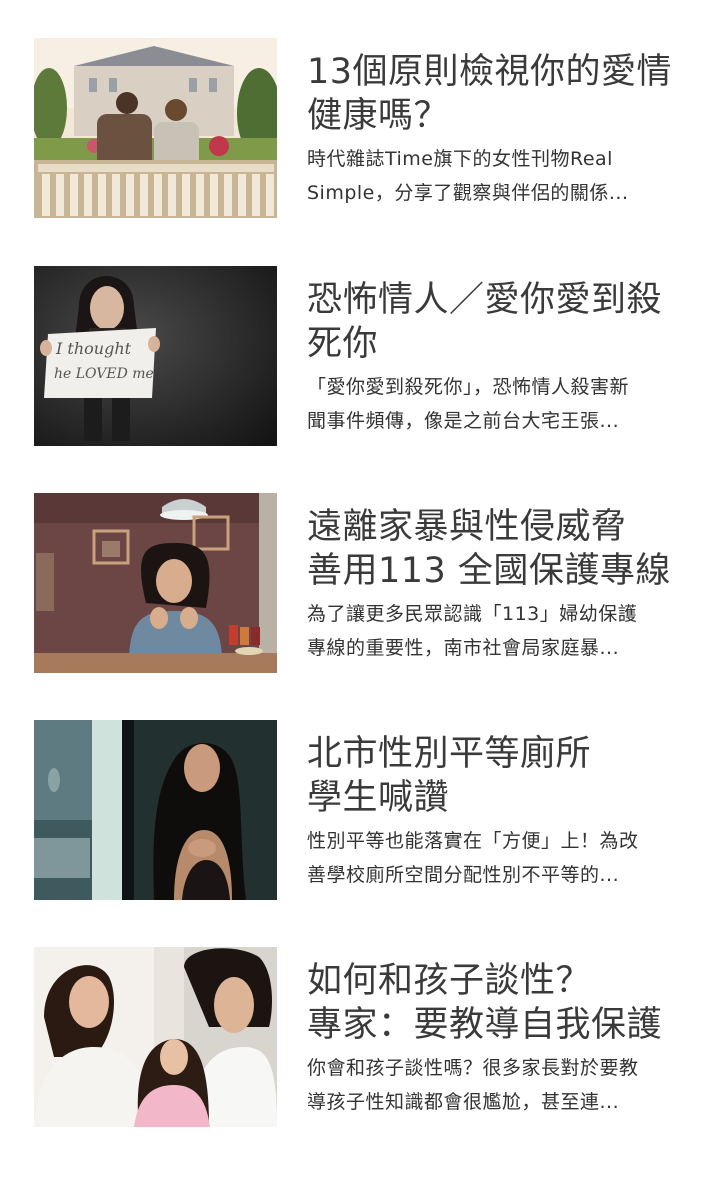 This screenshot has height=1184, width=719. Describe the element at coordinates (449, 981) in the screenshot. I see `title-line-1: 如何和孩子談性？` at that location.